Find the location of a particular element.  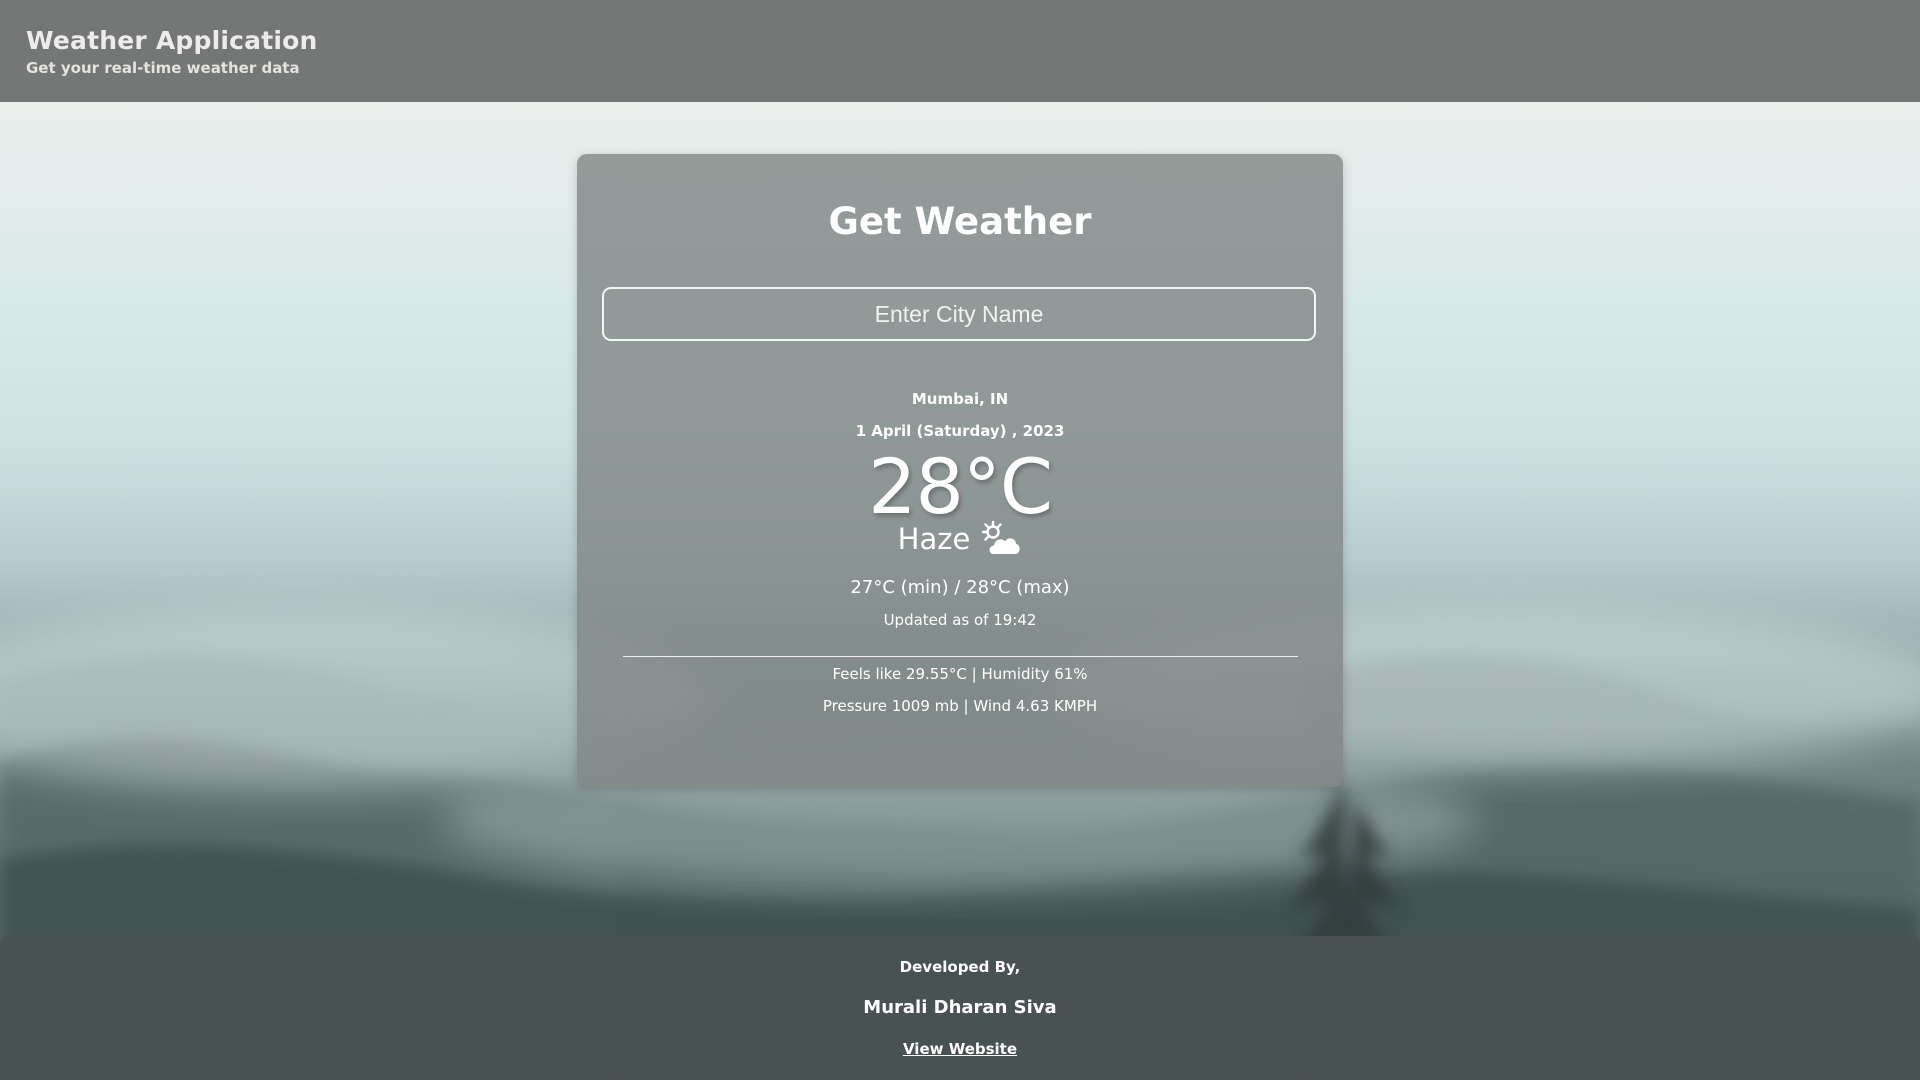

developer-name: Murali Dharan Siva is located at coordinates (960, 1007).